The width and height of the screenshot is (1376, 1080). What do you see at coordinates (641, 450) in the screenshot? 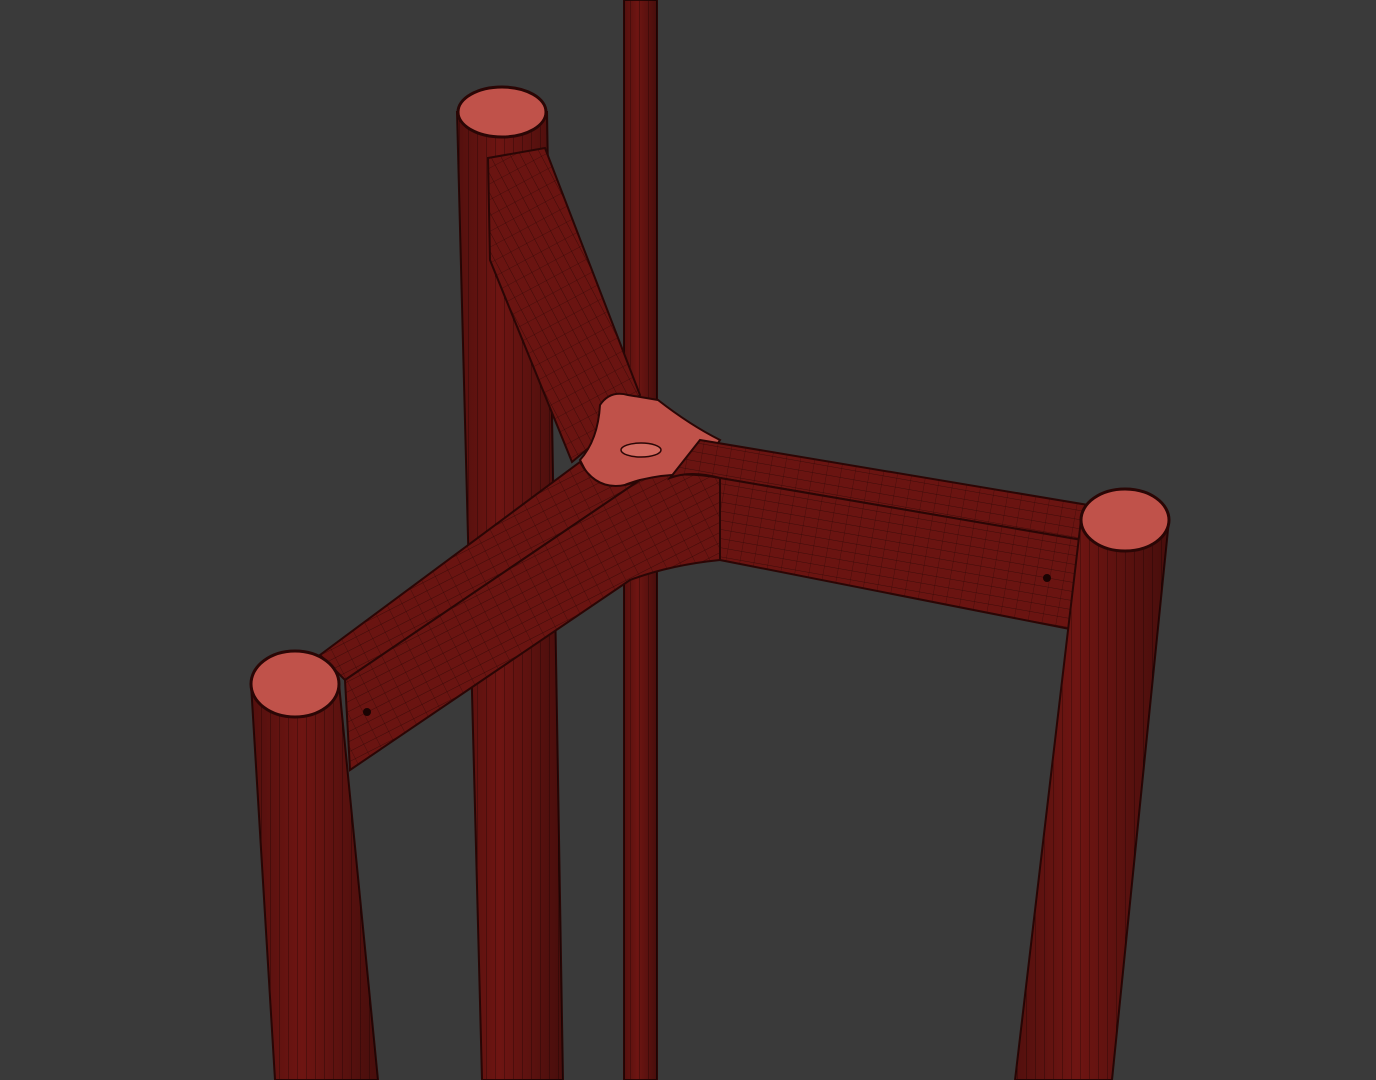
I see `rod-collar` at bounding box center [641, 450].